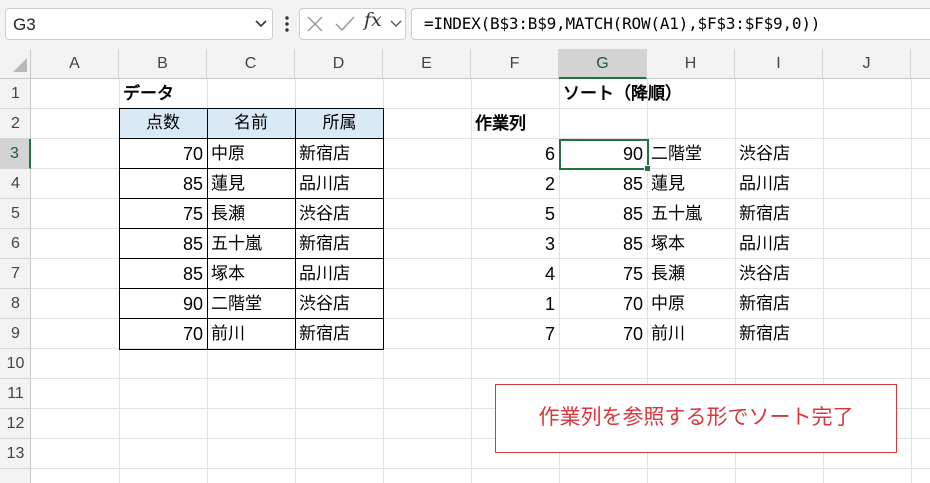 This screenshot has height=483, width=930. I want to click on more-options-icon, so click(287, 24).